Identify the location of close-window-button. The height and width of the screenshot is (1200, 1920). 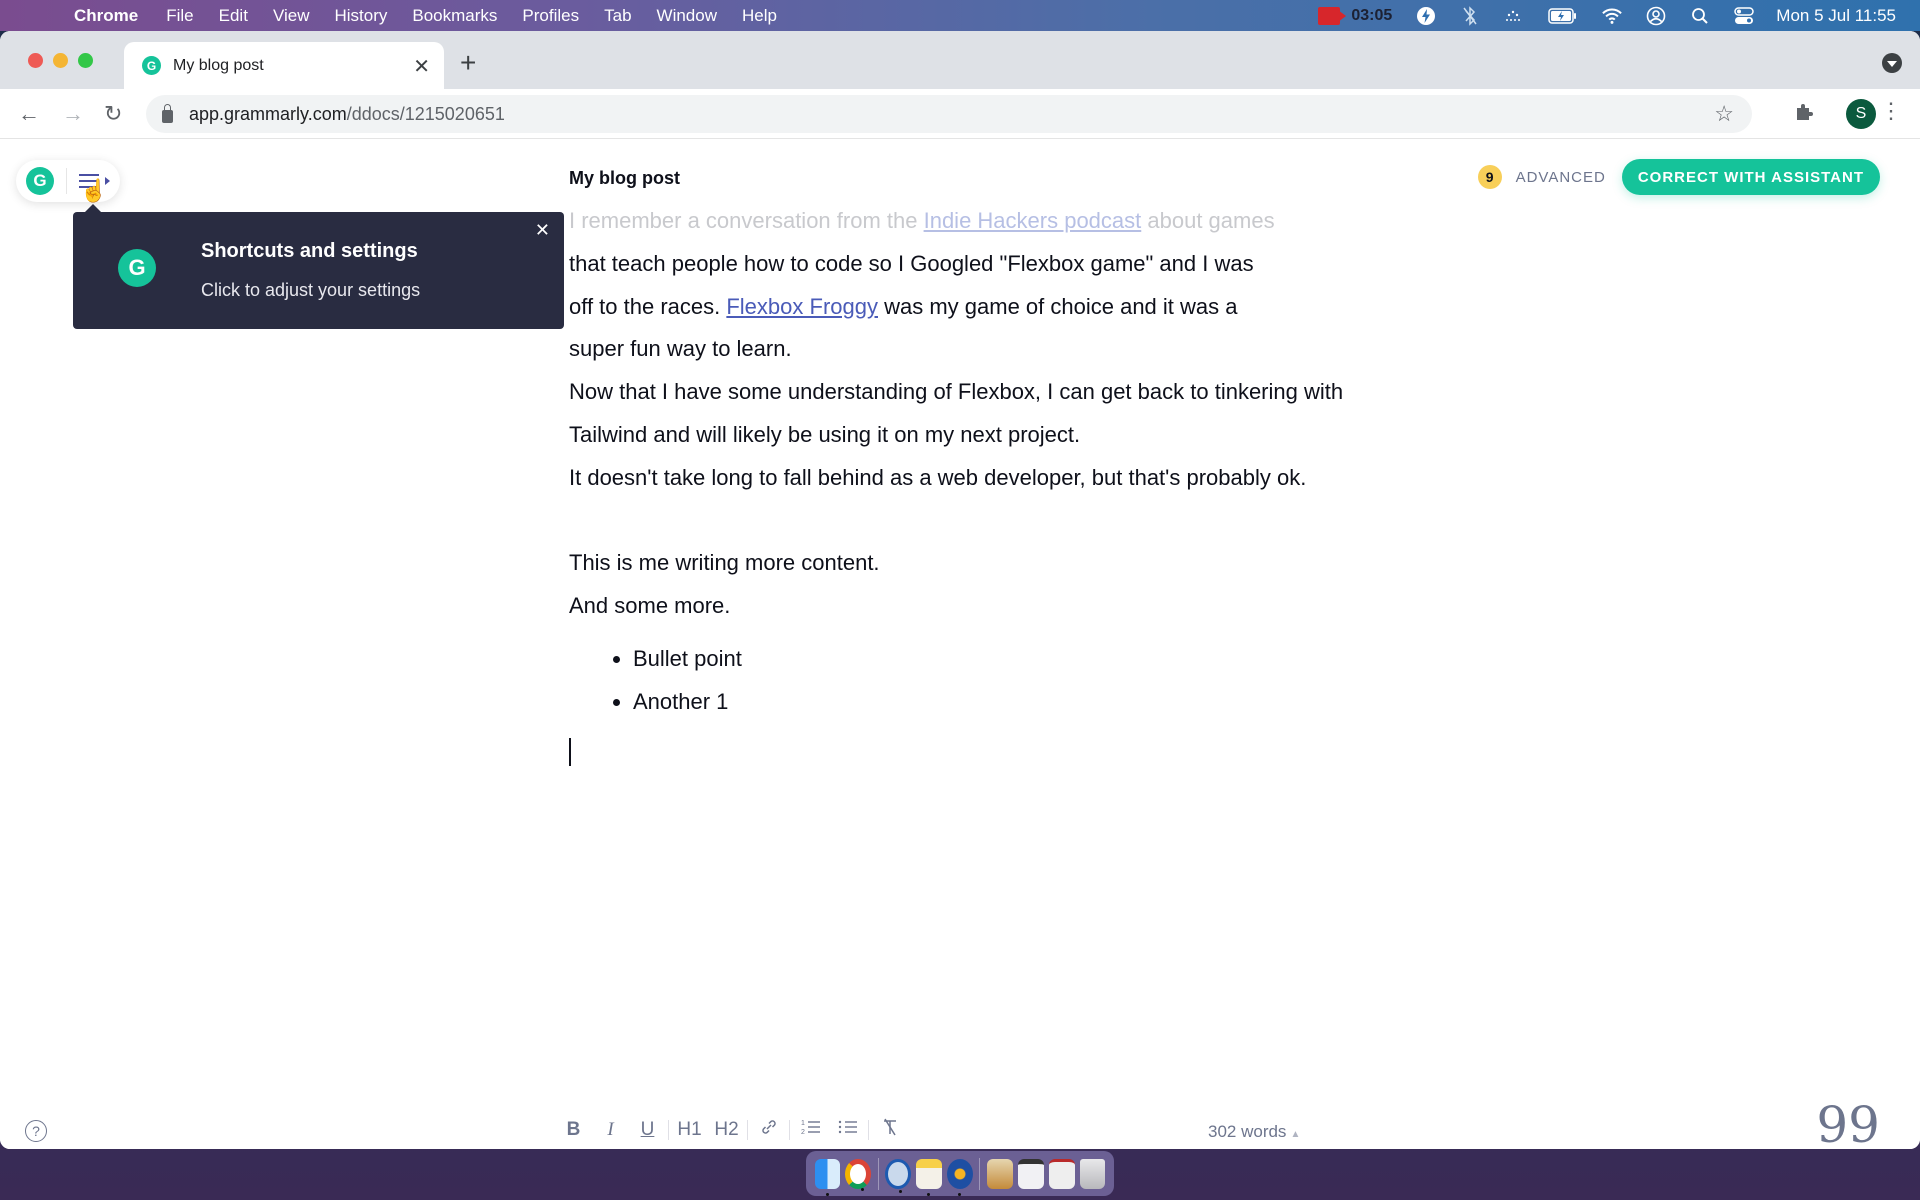
(35, 60).